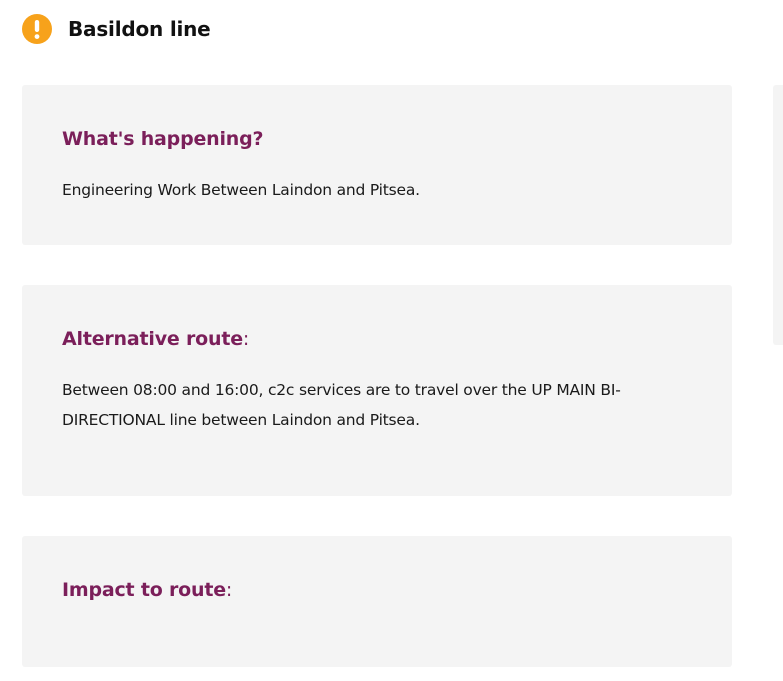 The image size is (783, 681). What do you see at coordinates (144, 590) in the screenshot?
I see `impact-to-route-heading-text: Impact to route` at bounding box center [144, 590].